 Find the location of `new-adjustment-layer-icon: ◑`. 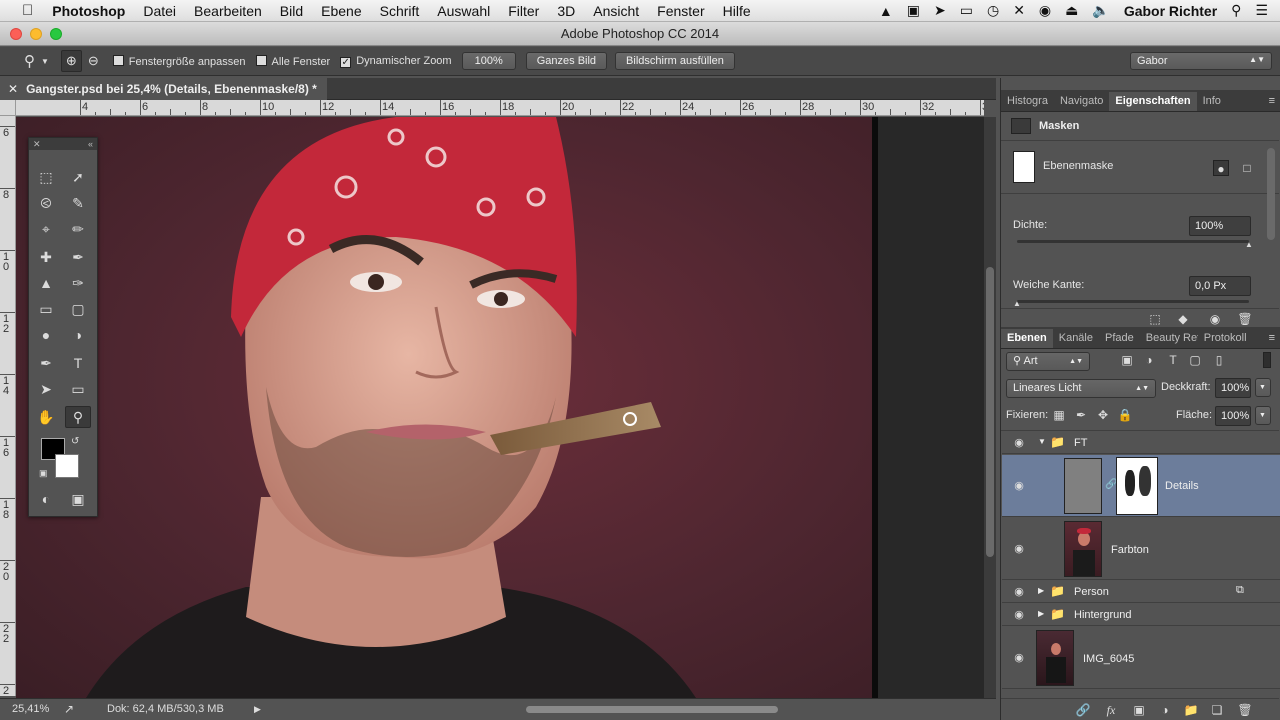

new-adjustment-layer-icon: ◑ is located at coordinates (1165, 710).